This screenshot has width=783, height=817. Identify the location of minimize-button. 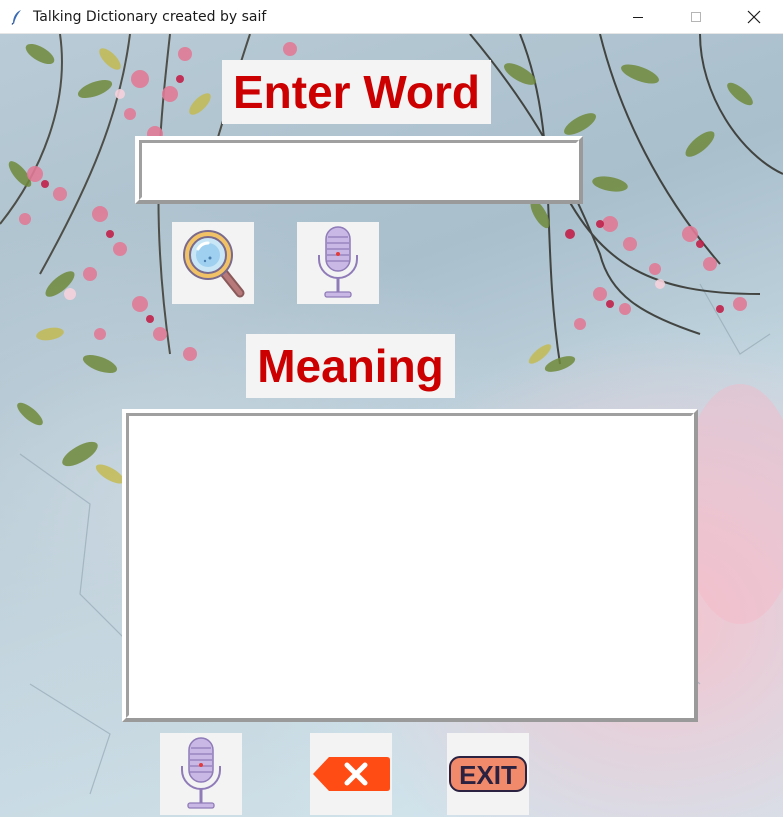
(638, 17).